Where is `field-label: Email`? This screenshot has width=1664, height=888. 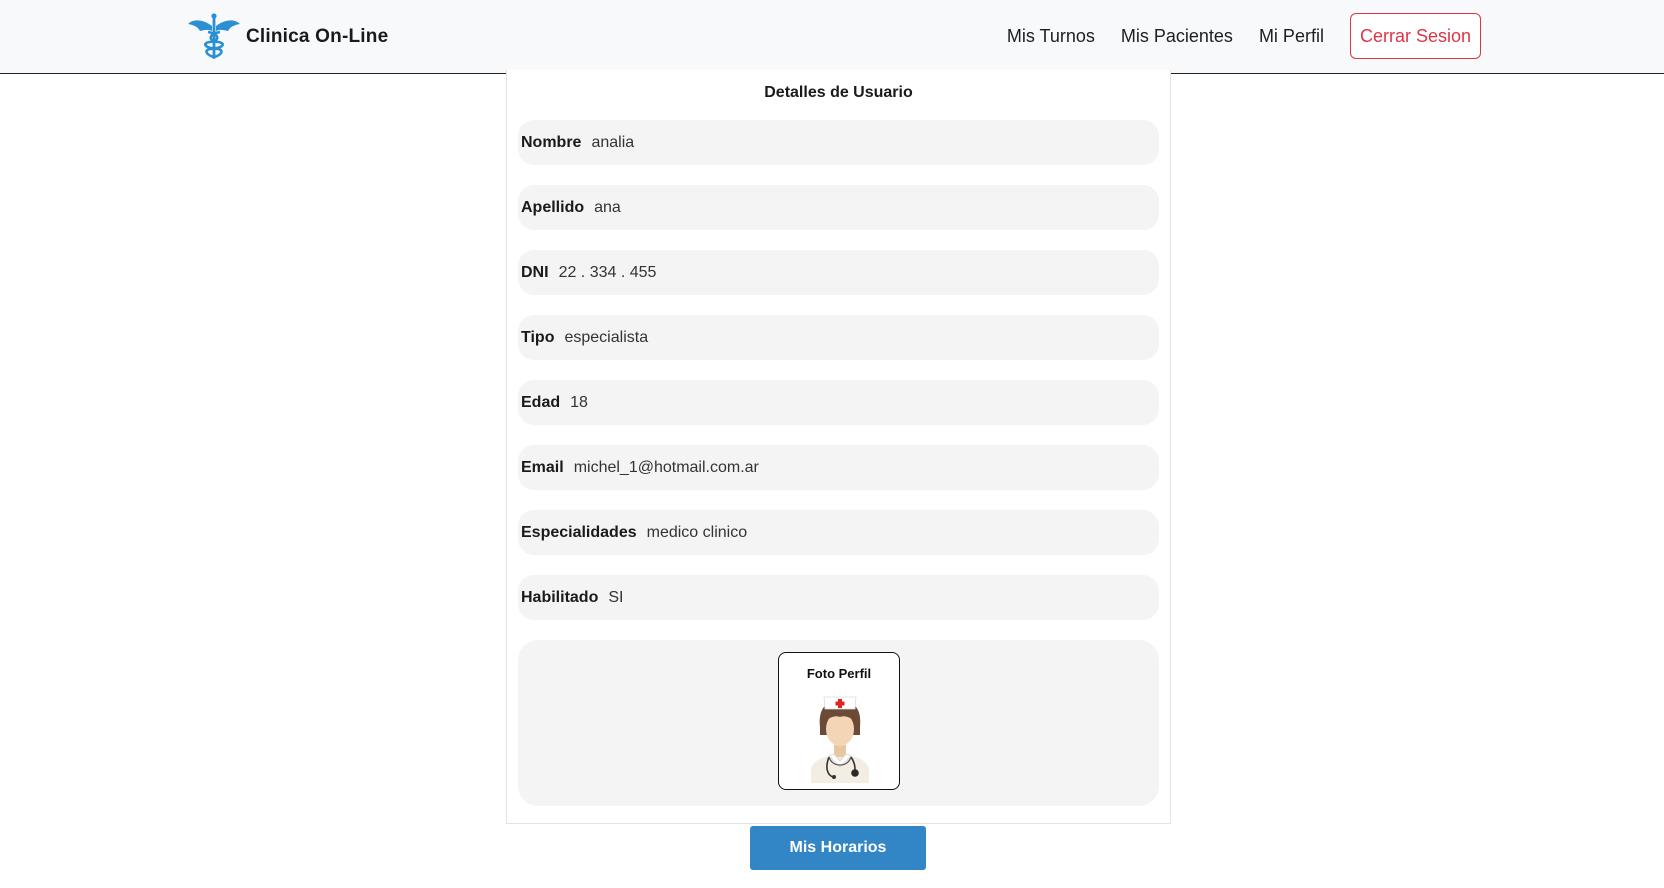 field-label: Email is located at coordinates (542, 467).